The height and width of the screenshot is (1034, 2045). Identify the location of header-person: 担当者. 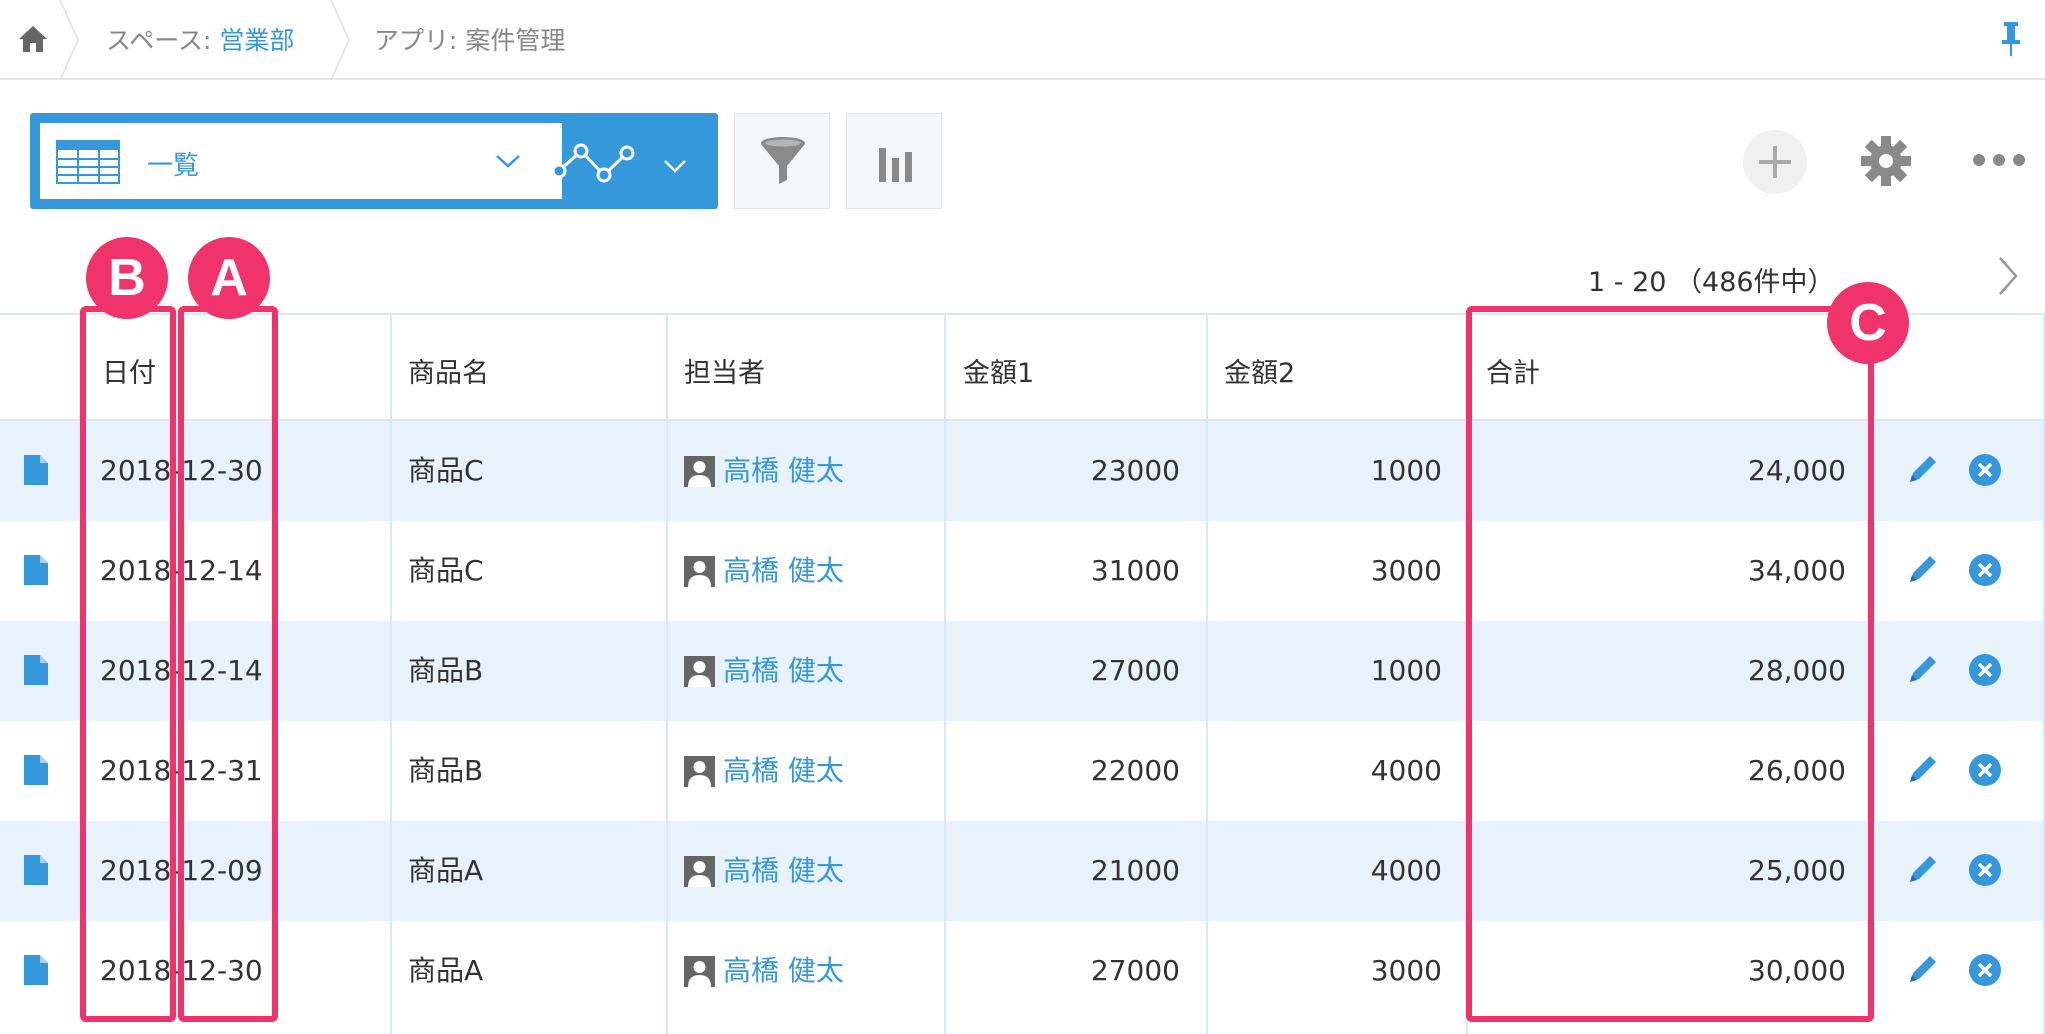
(724, 368).